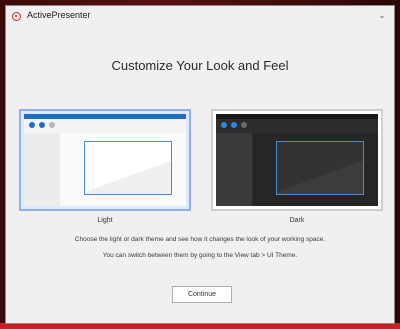  I want to click on window-title: ActivePresenter, so click(59, 15).